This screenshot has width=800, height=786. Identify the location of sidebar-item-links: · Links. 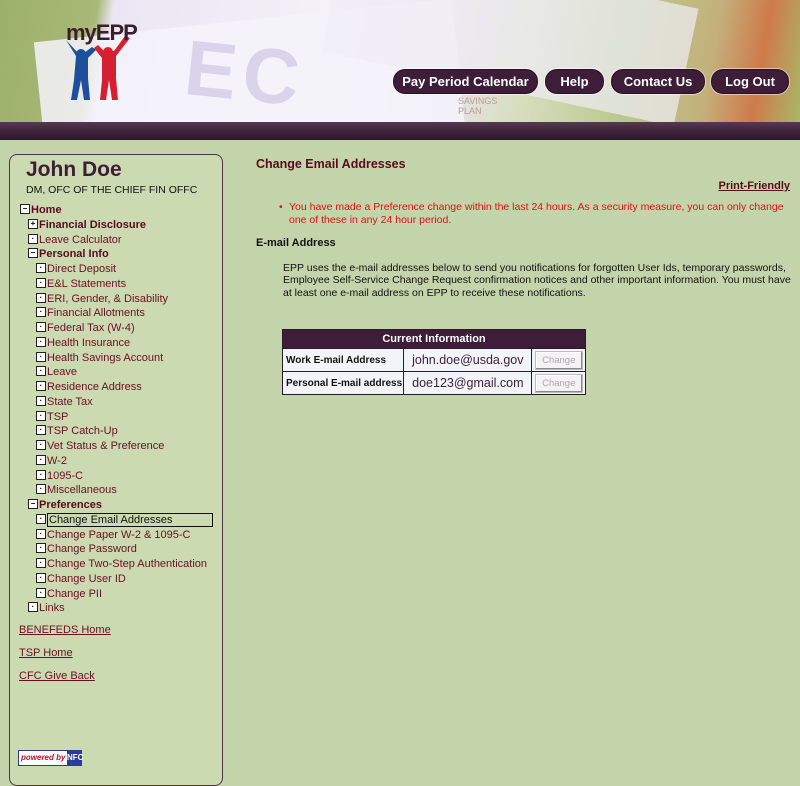
(46, 608).